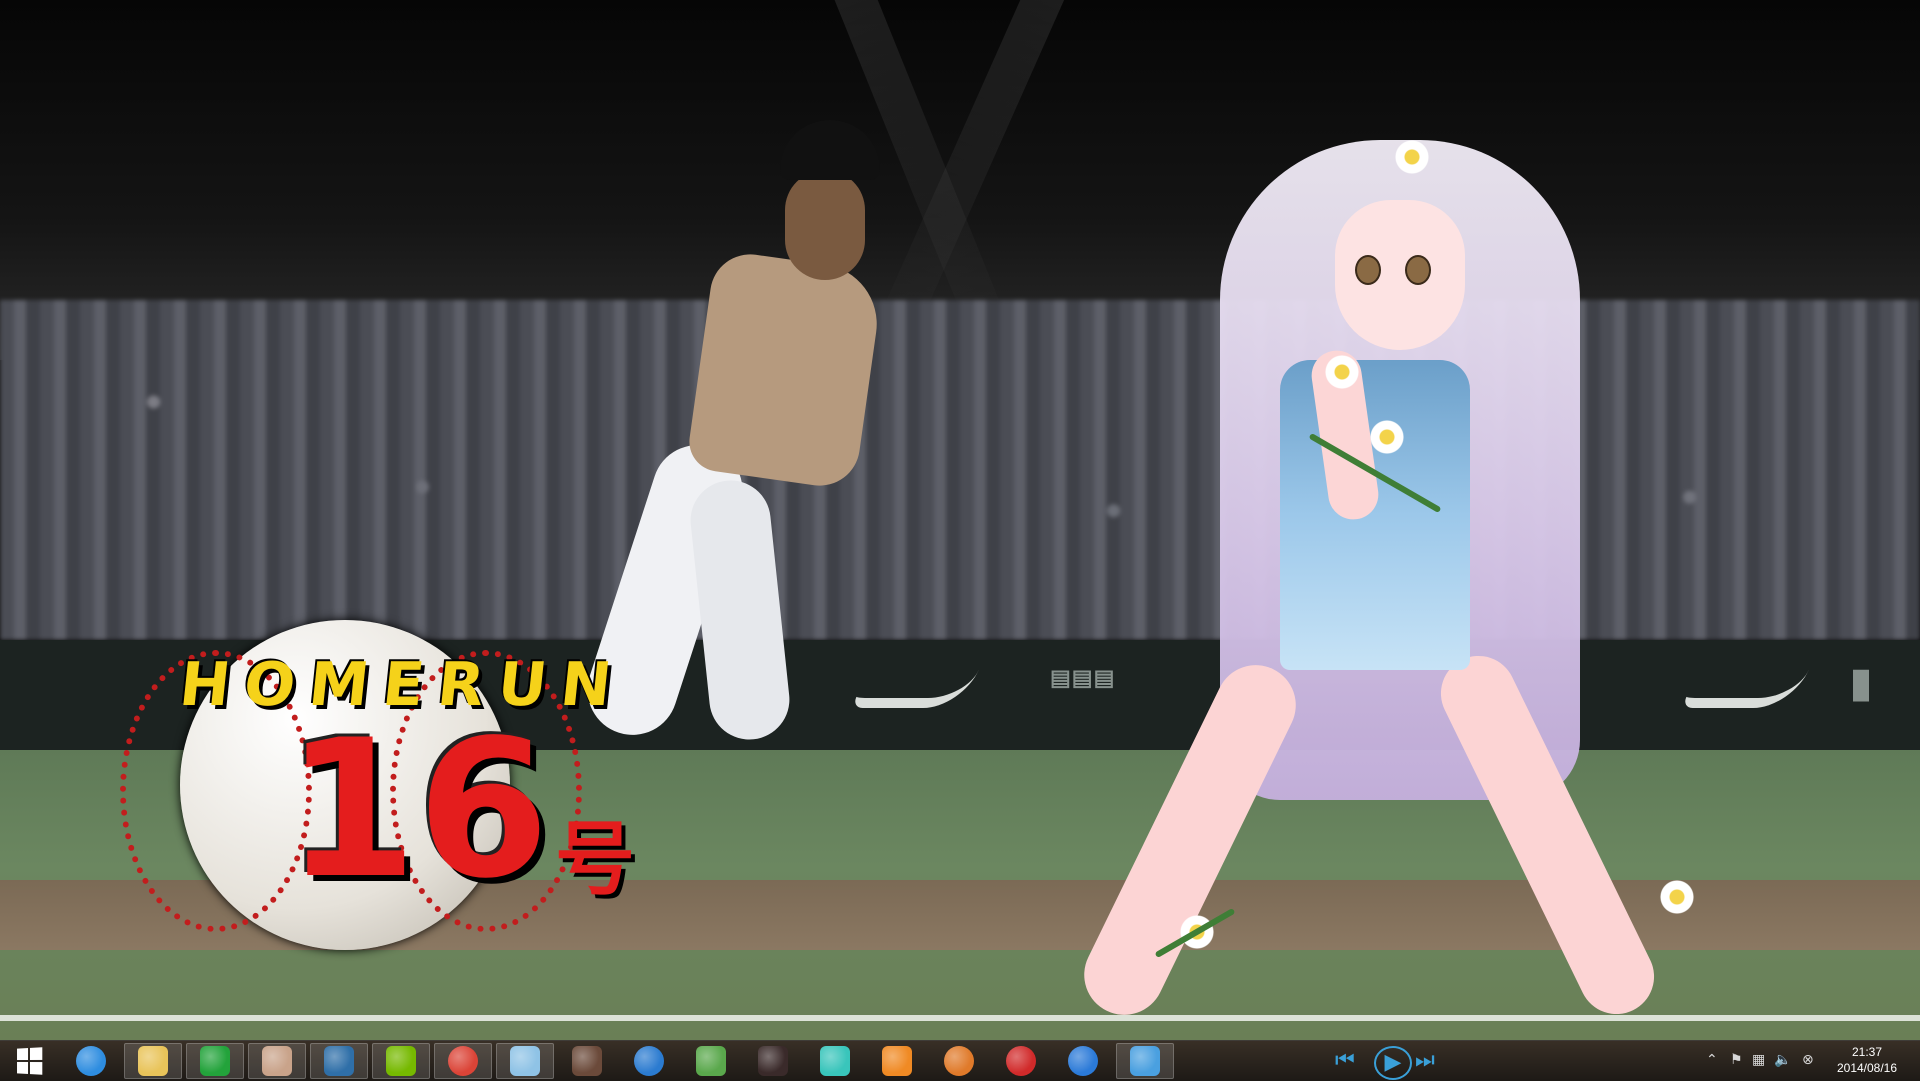 The image size is (1920, 1081). Describe the element at coordinates (595, 859) in the screenshot. I see `homerun-suffix: 号` at that location.